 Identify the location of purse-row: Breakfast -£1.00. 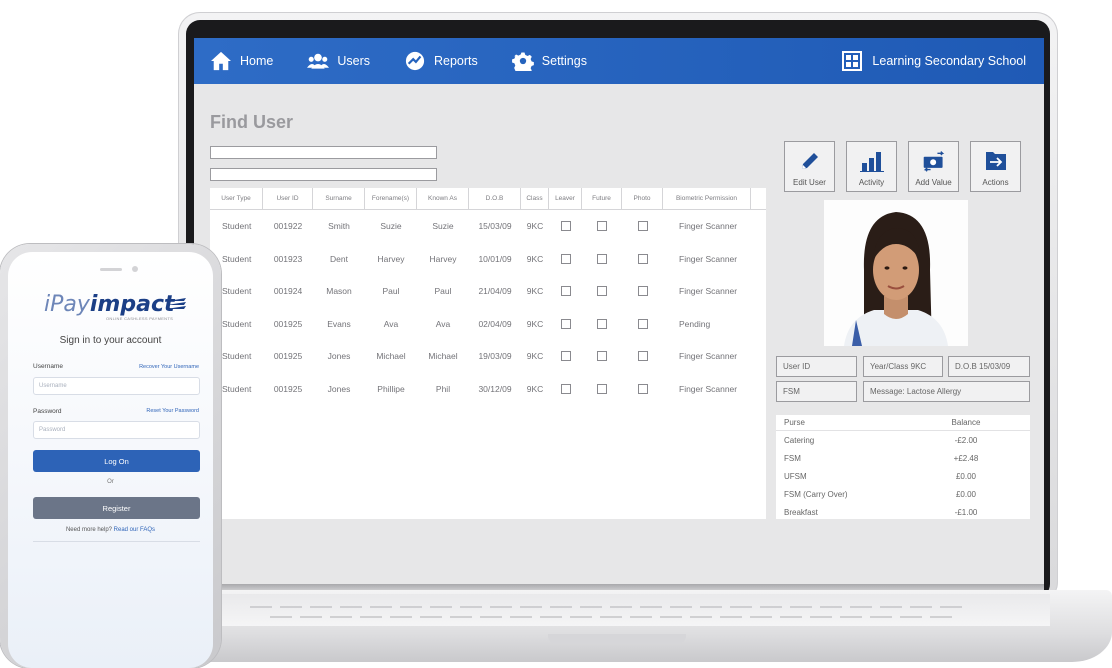
(903, 512).